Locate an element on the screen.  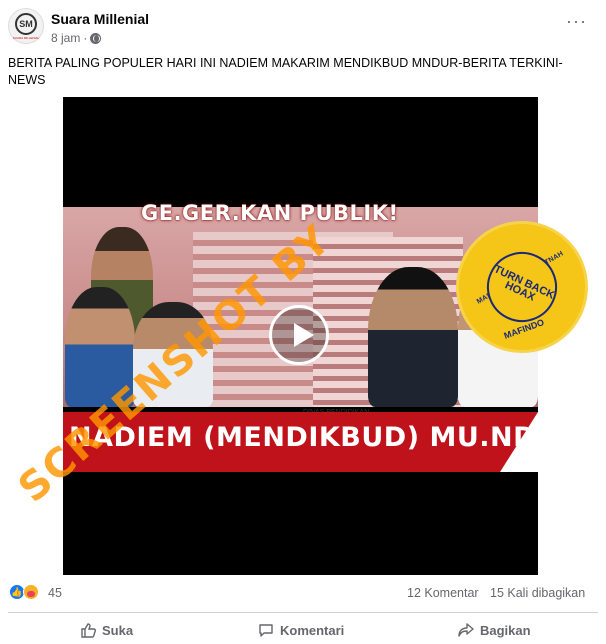
reactions-count: 45 is located at coordinates (55, 593).